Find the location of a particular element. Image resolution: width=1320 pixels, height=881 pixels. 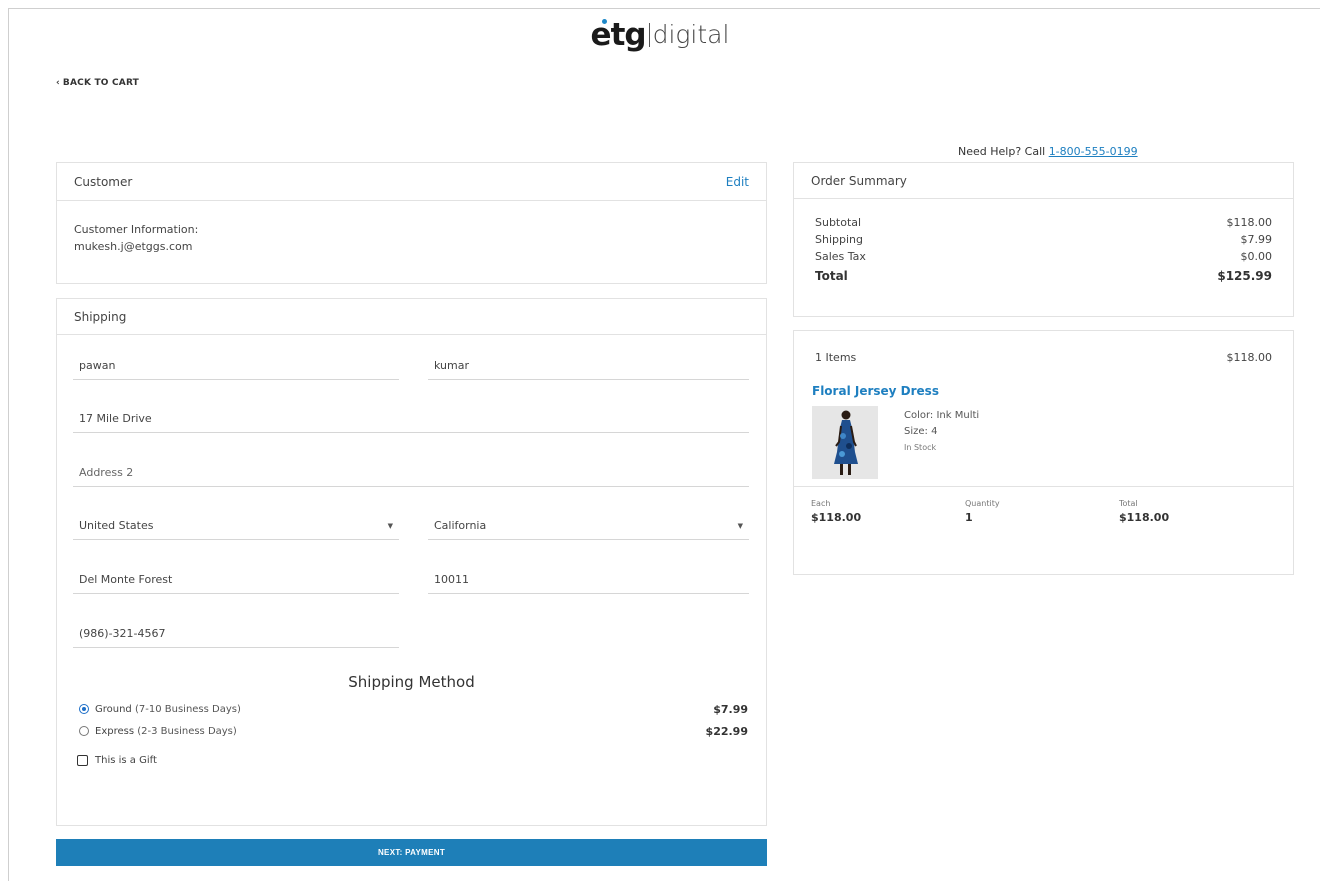

country-select: United States ▼ is located at coordinates (236, 526).